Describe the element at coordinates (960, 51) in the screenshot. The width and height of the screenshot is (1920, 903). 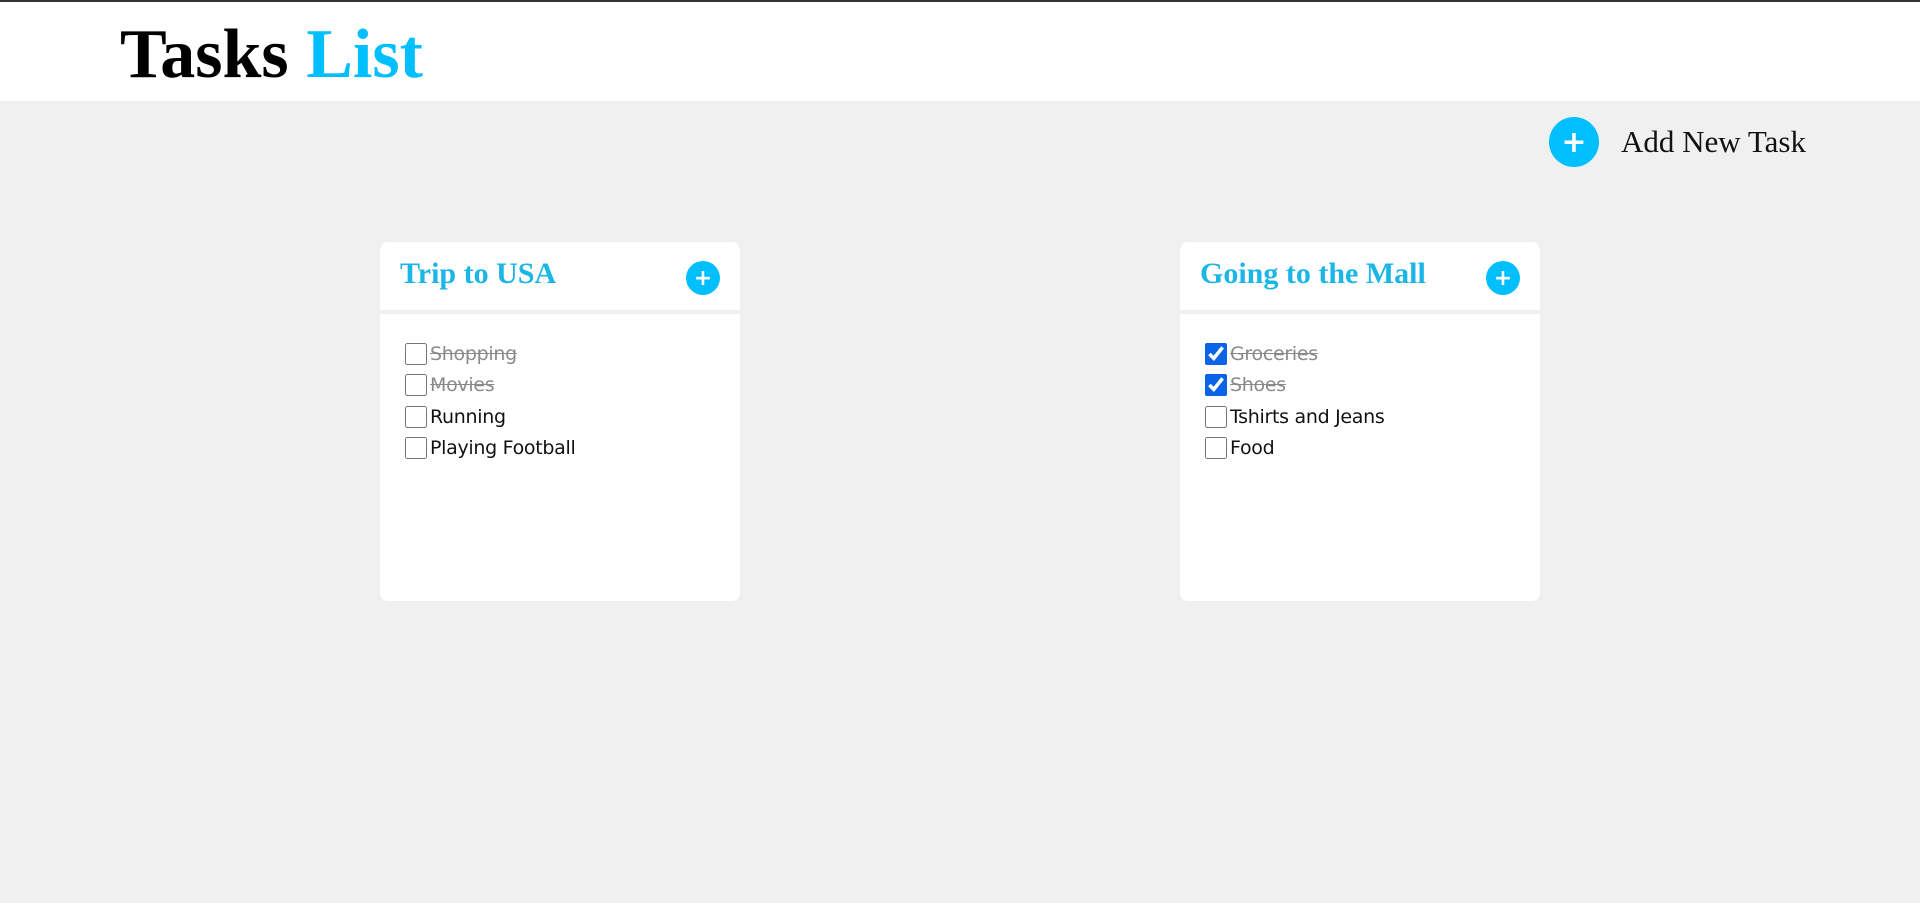
I see `app-header: Tasks List` at that location.